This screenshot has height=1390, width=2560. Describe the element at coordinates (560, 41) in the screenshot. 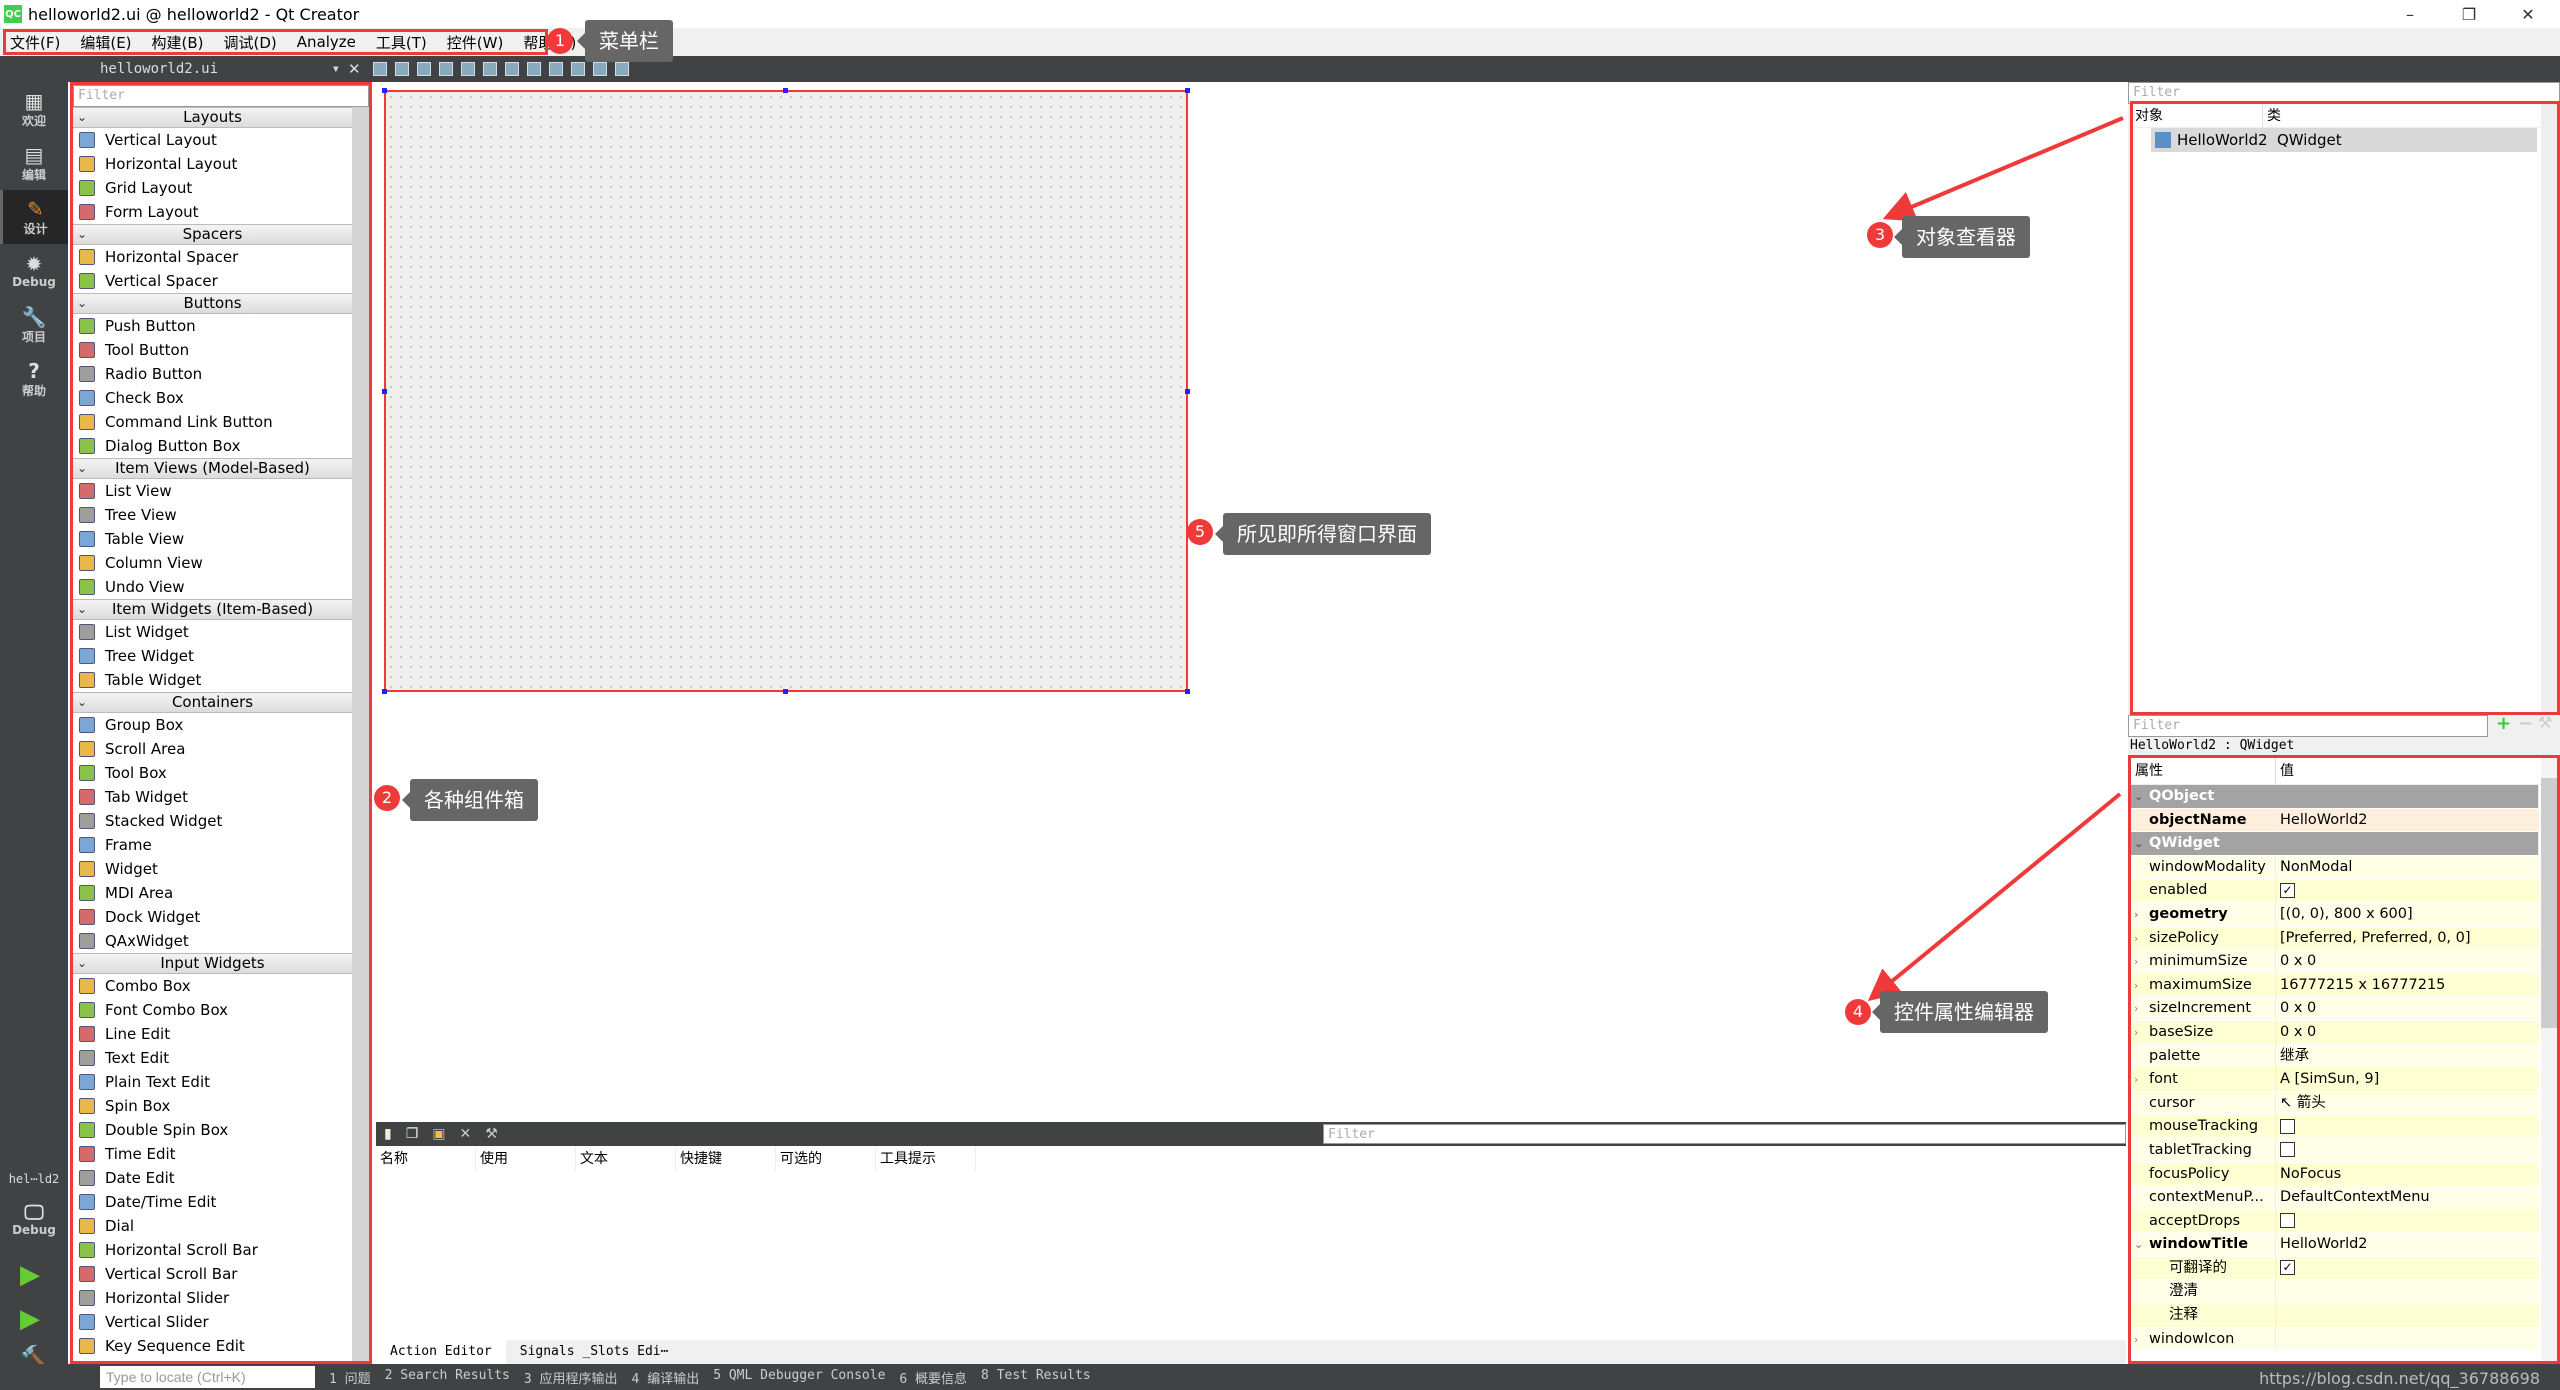

I see `annotation-badge-1: 1` at that location.